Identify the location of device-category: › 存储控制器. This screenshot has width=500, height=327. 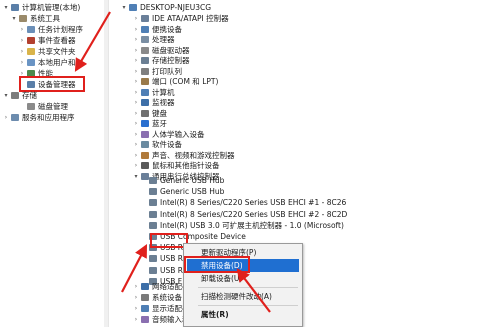
(161, 60).